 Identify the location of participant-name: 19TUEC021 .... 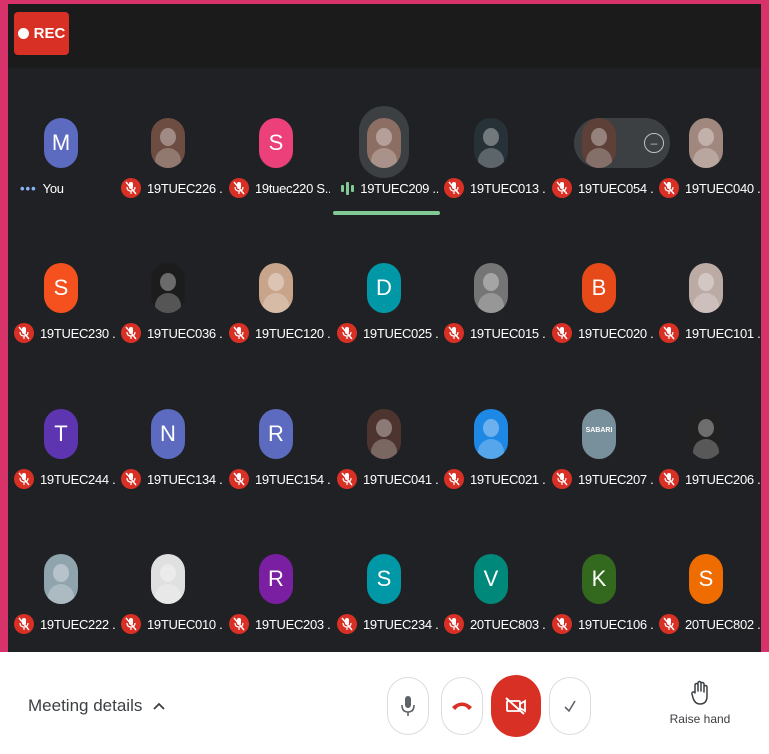
(507, 479).